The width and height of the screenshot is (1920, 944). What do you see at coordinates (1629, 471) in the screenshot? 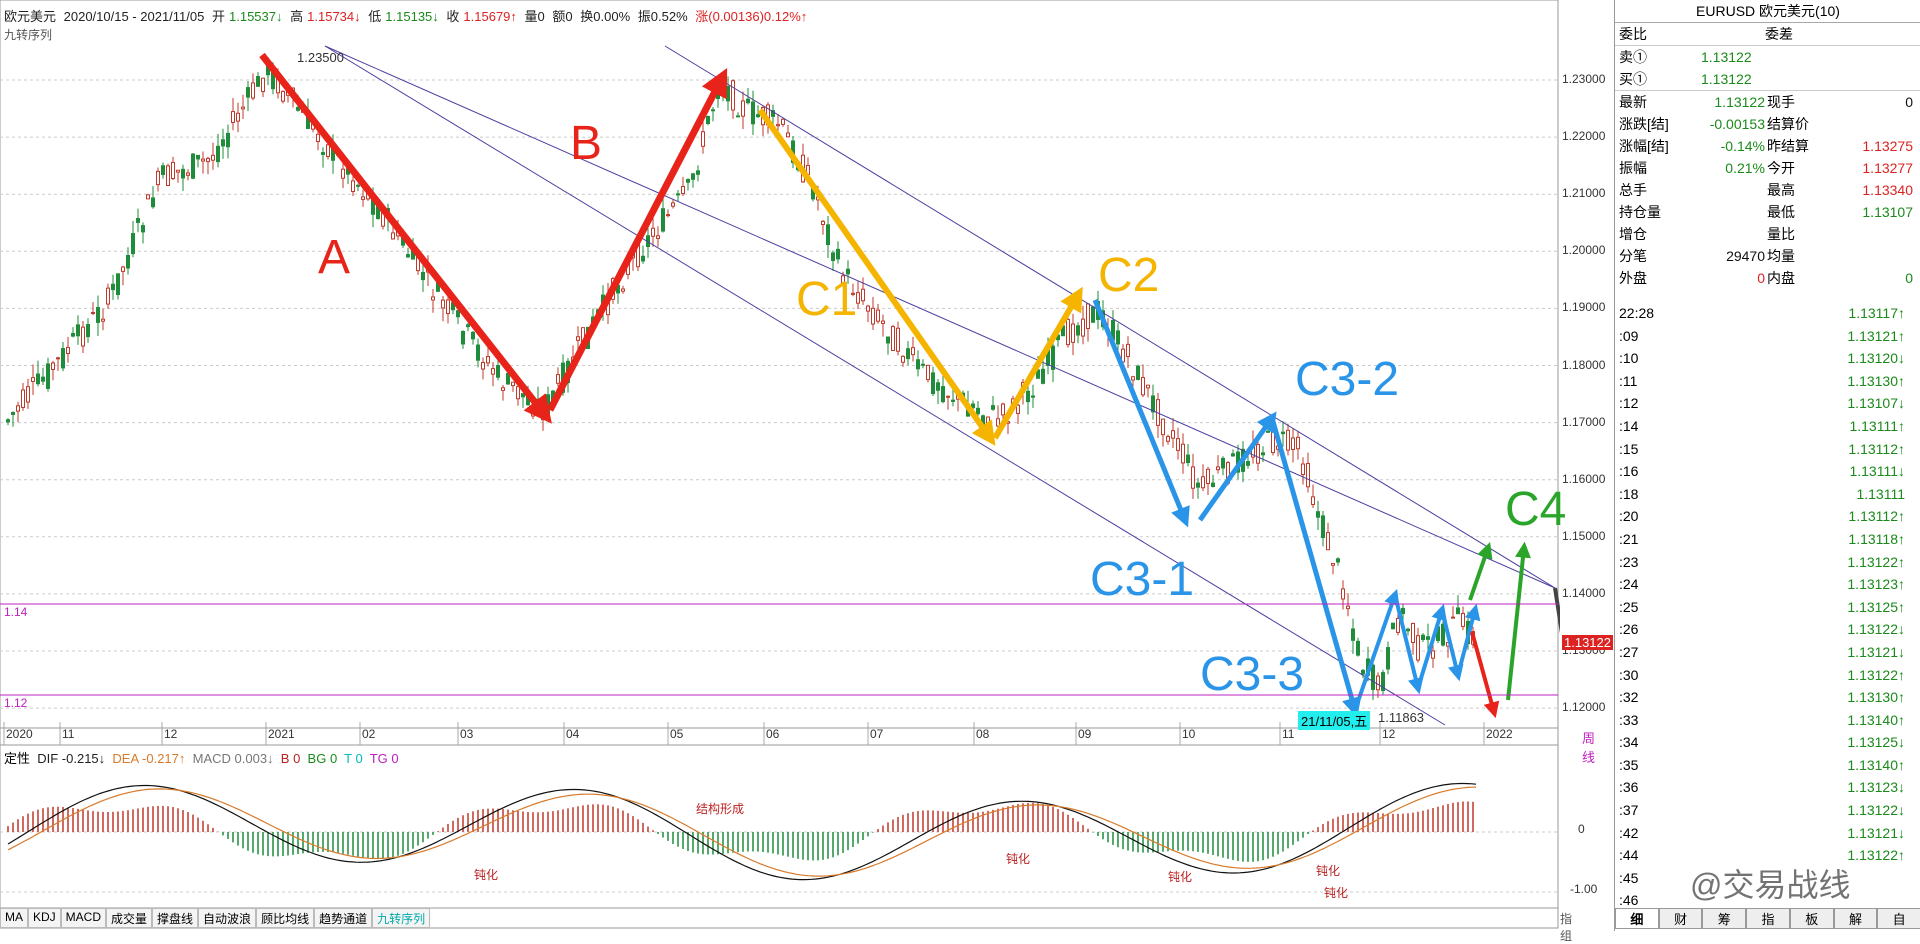
I see `tick-time: :16` at bounding box center [1629, 471].